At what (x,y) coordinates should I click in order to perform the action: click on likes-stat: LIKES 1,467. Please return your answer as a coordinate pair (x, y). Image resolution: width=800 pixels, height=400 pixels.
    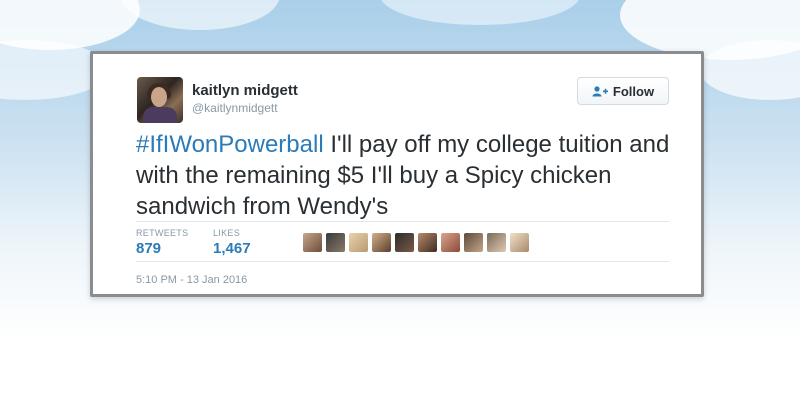
    Looking at the image, I should click on (232, 242).